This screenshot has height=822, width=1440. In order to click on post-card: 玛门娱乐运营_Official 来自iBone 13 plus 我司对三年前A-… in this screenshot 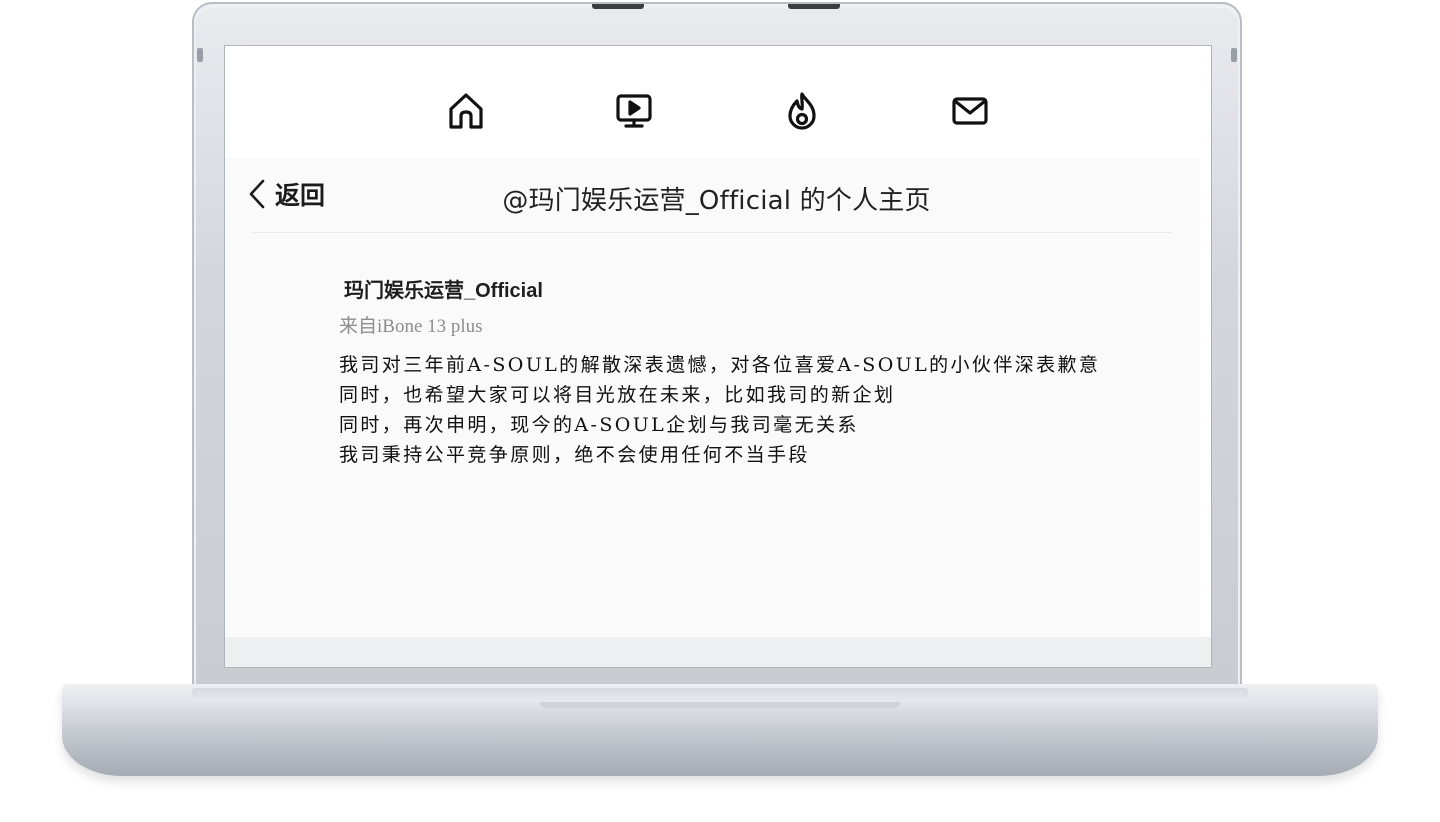, I will do `click(759, 372)`.